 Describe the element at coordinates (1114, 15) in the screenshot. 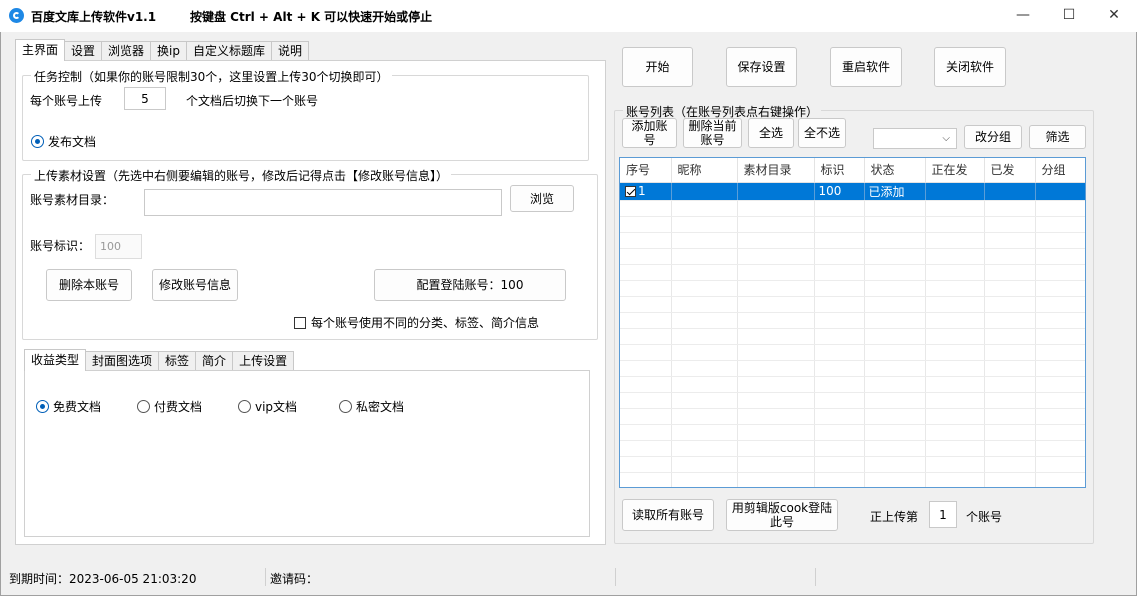

I see `close-button: ✕` at that location.